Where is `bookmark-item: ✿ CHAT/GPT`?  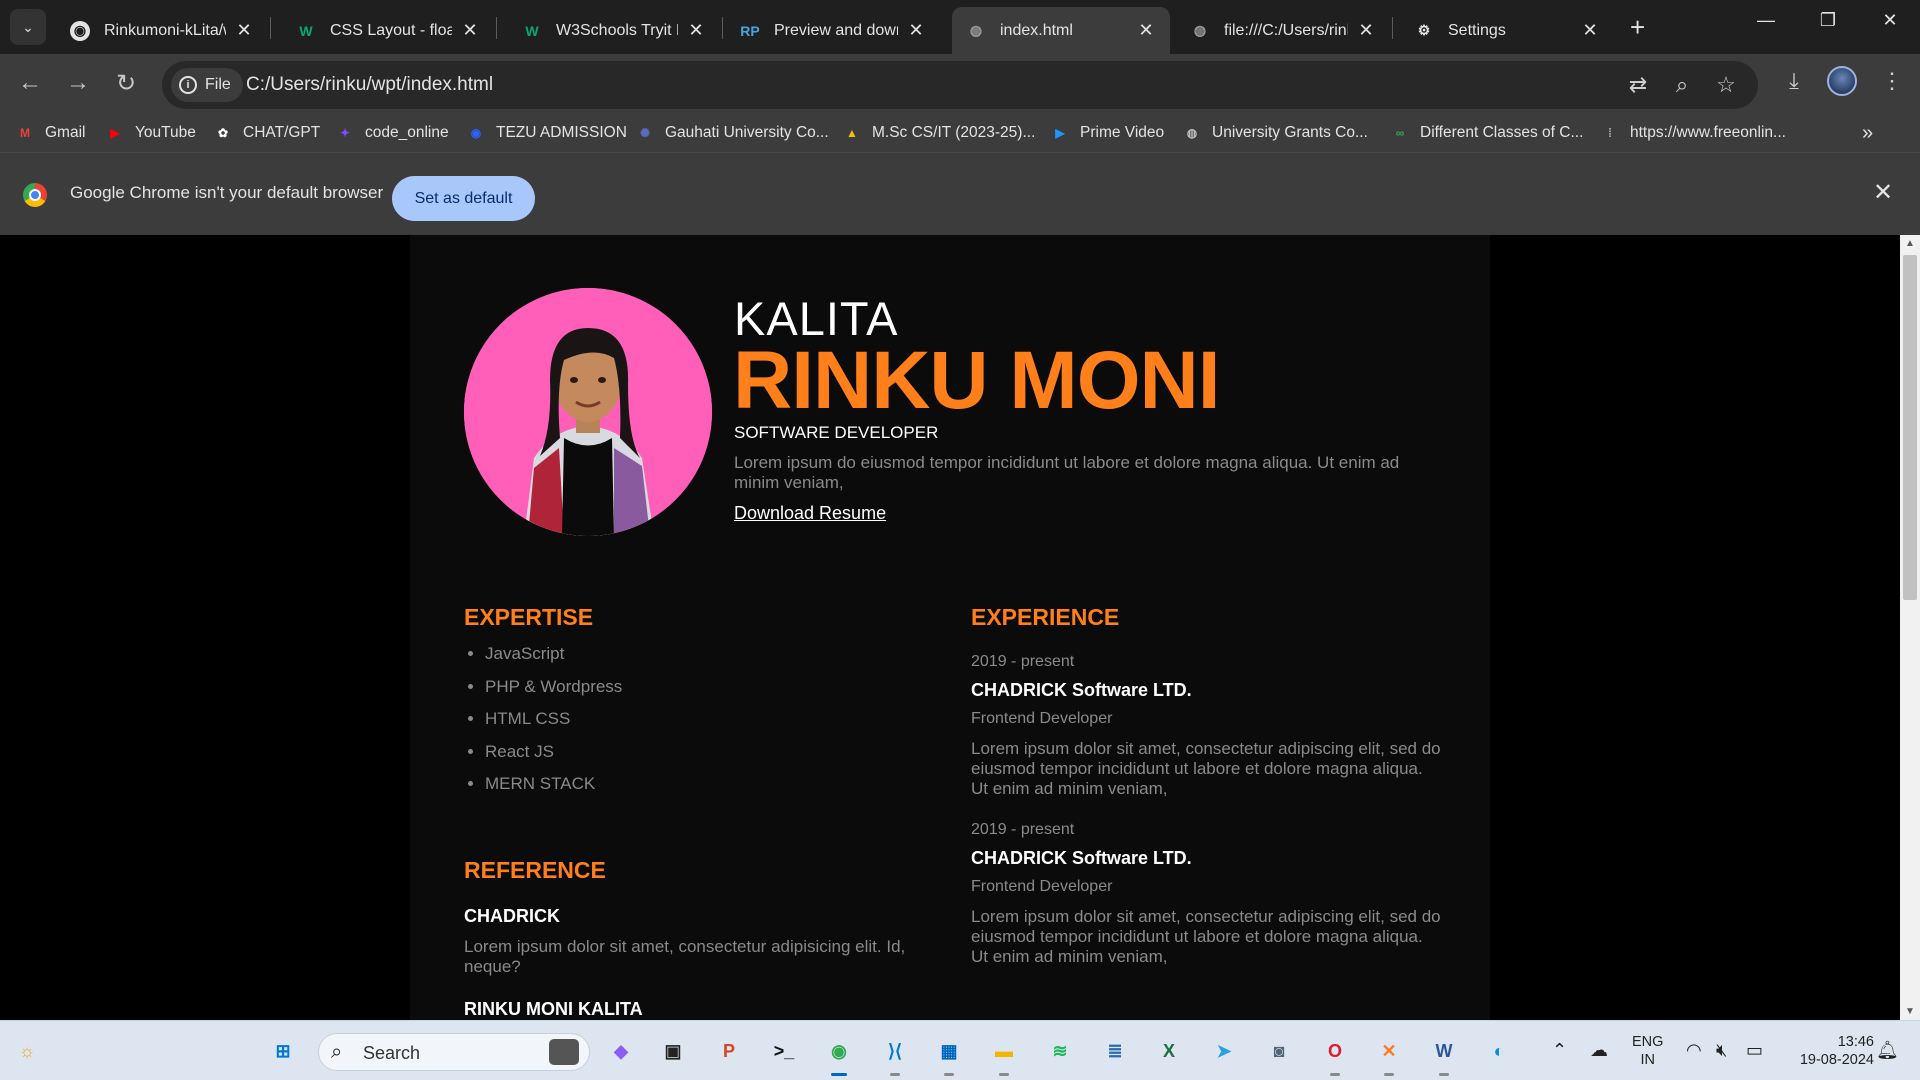 bookmark-item: ✿ CHAT/GPT is located at coordinates (266, 133).